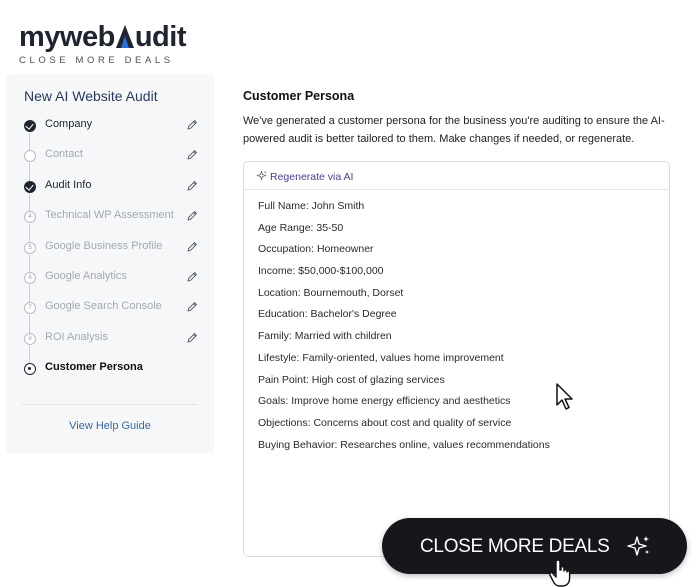 The height and width of the screenshot is (587, 698). Describe the element at coordinates (331, 292) in the screenshot. I see `persona-line: Location: Bournemouth, Dorset` at that location.